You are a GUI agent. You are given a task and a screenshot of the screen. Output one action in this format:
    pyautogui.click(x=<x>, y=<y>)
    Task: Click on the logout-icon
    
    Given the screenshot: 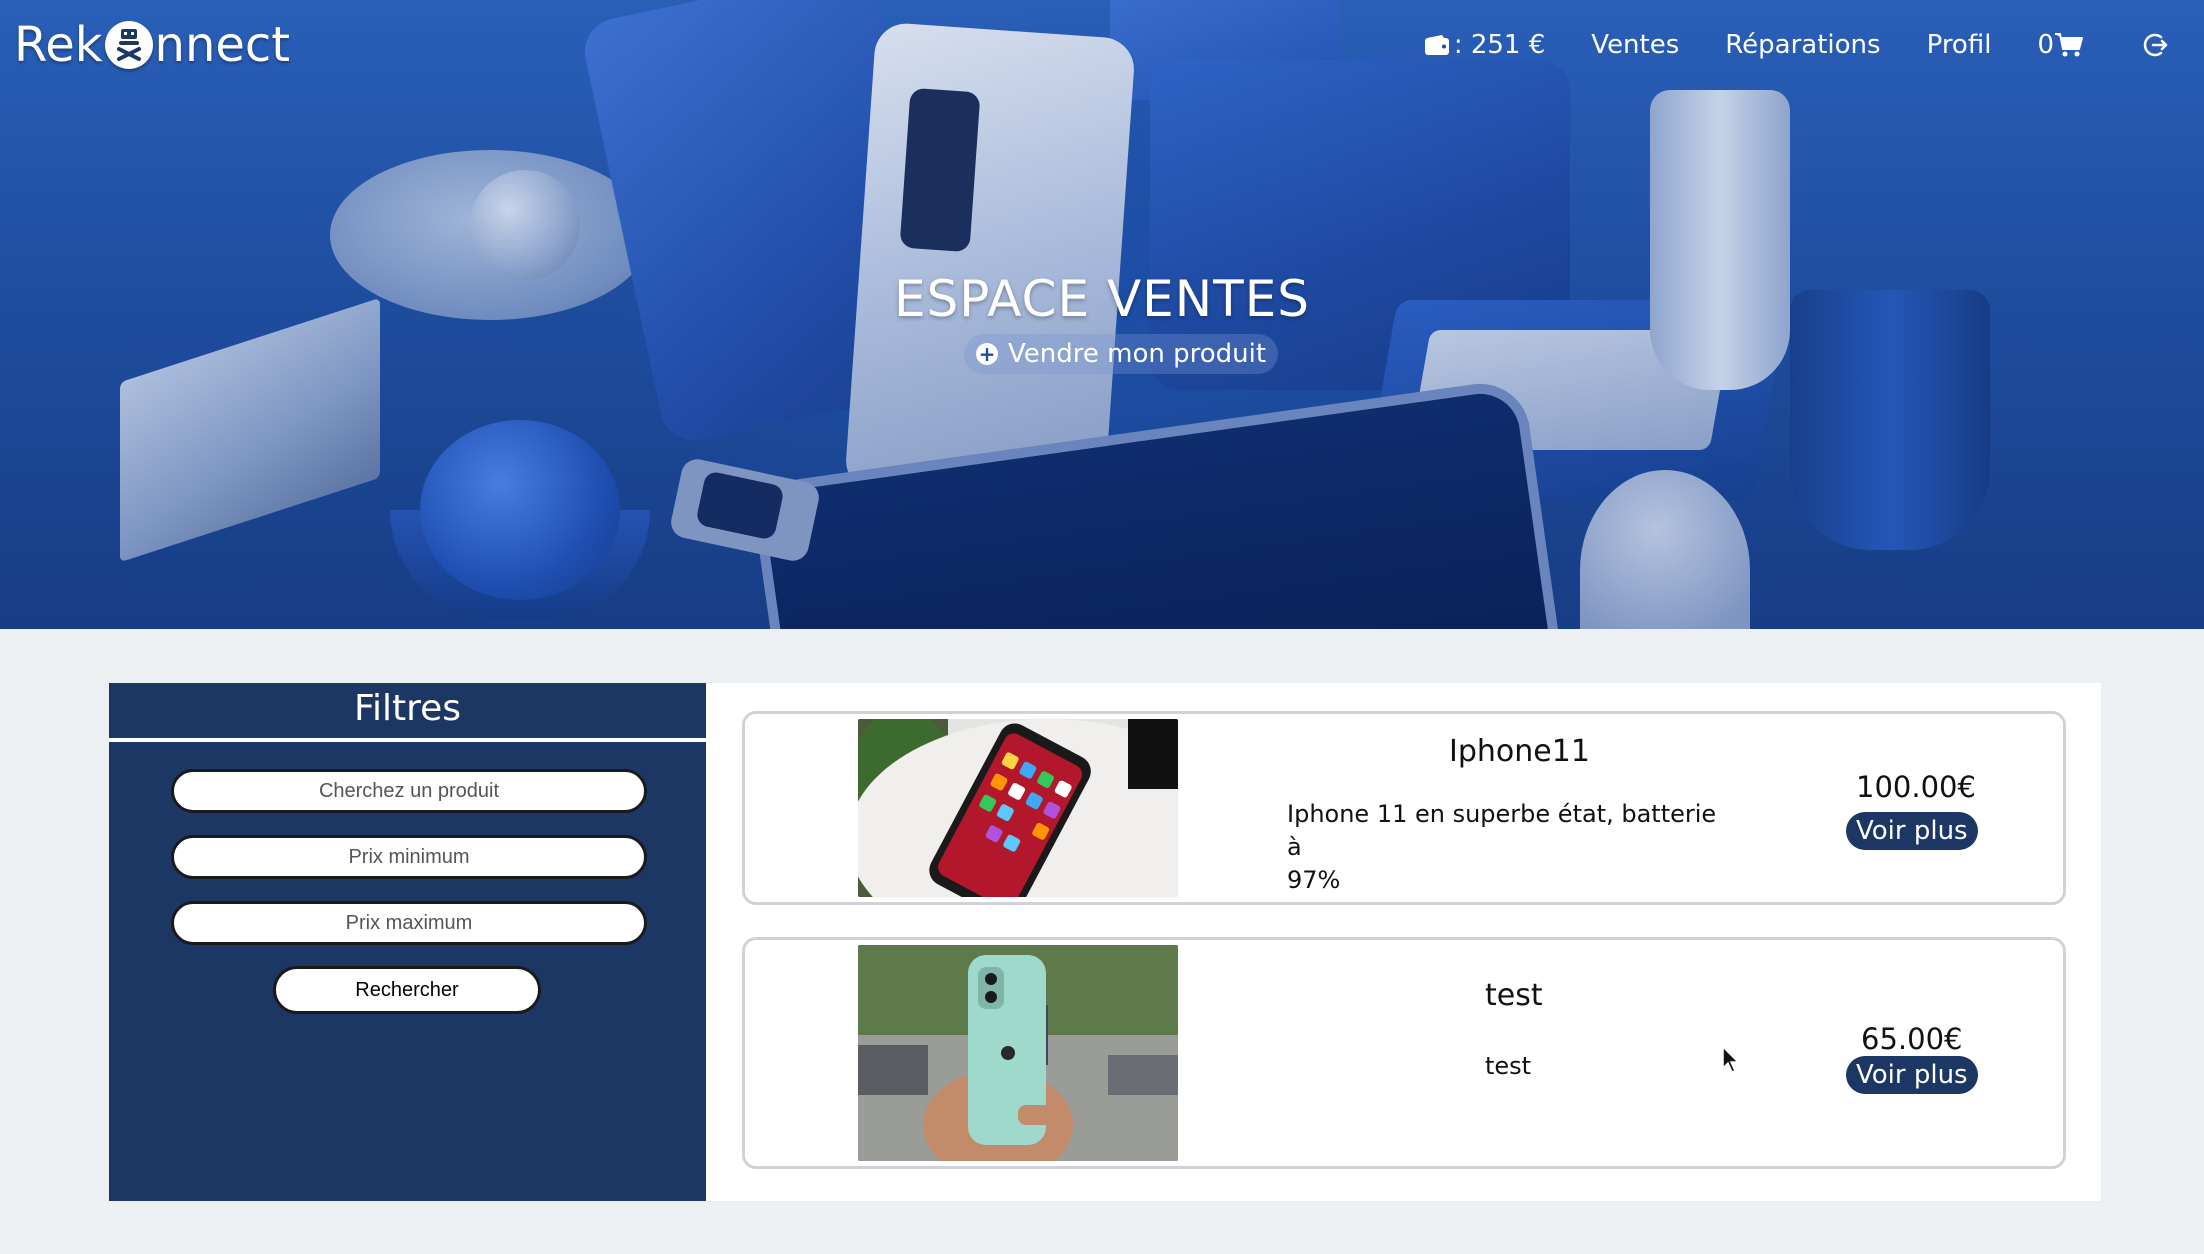 What is the action you would take?
    pyautogui.click(x=2155, y=45)
    